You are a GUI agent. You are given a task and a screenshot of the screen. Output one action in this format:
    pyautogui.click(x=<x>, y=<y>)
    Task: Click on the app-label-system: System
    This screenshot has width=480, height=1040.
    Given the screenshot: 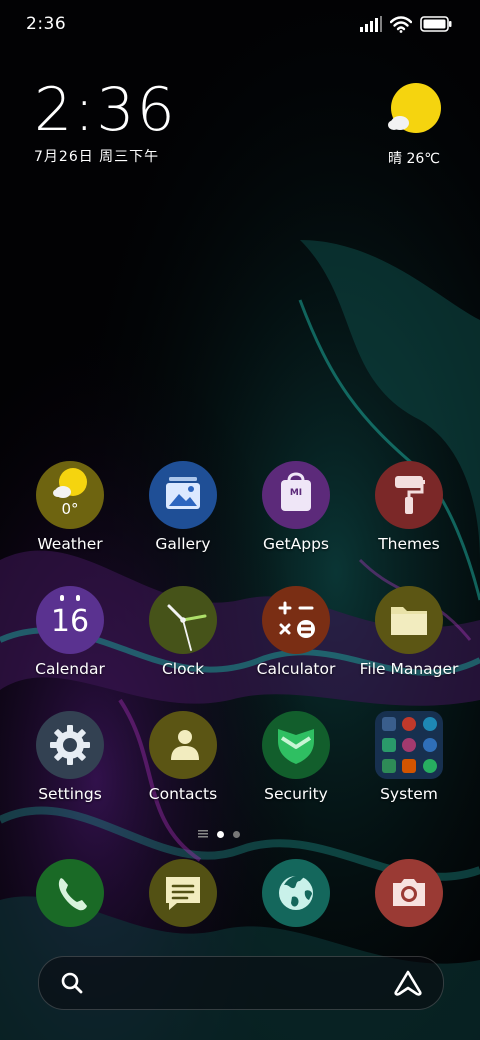 What is the action you would take?
    pyautogui.click(x=409, y=794)
    